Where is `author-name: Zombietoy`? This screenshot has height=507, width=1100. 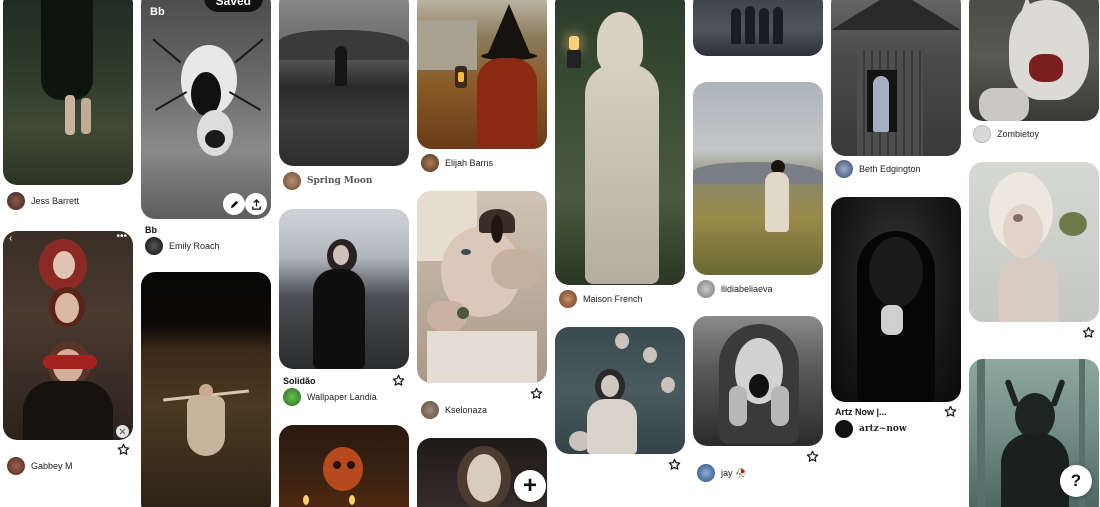
author-name: Zombietoy is located at coordinates (1018, 134).